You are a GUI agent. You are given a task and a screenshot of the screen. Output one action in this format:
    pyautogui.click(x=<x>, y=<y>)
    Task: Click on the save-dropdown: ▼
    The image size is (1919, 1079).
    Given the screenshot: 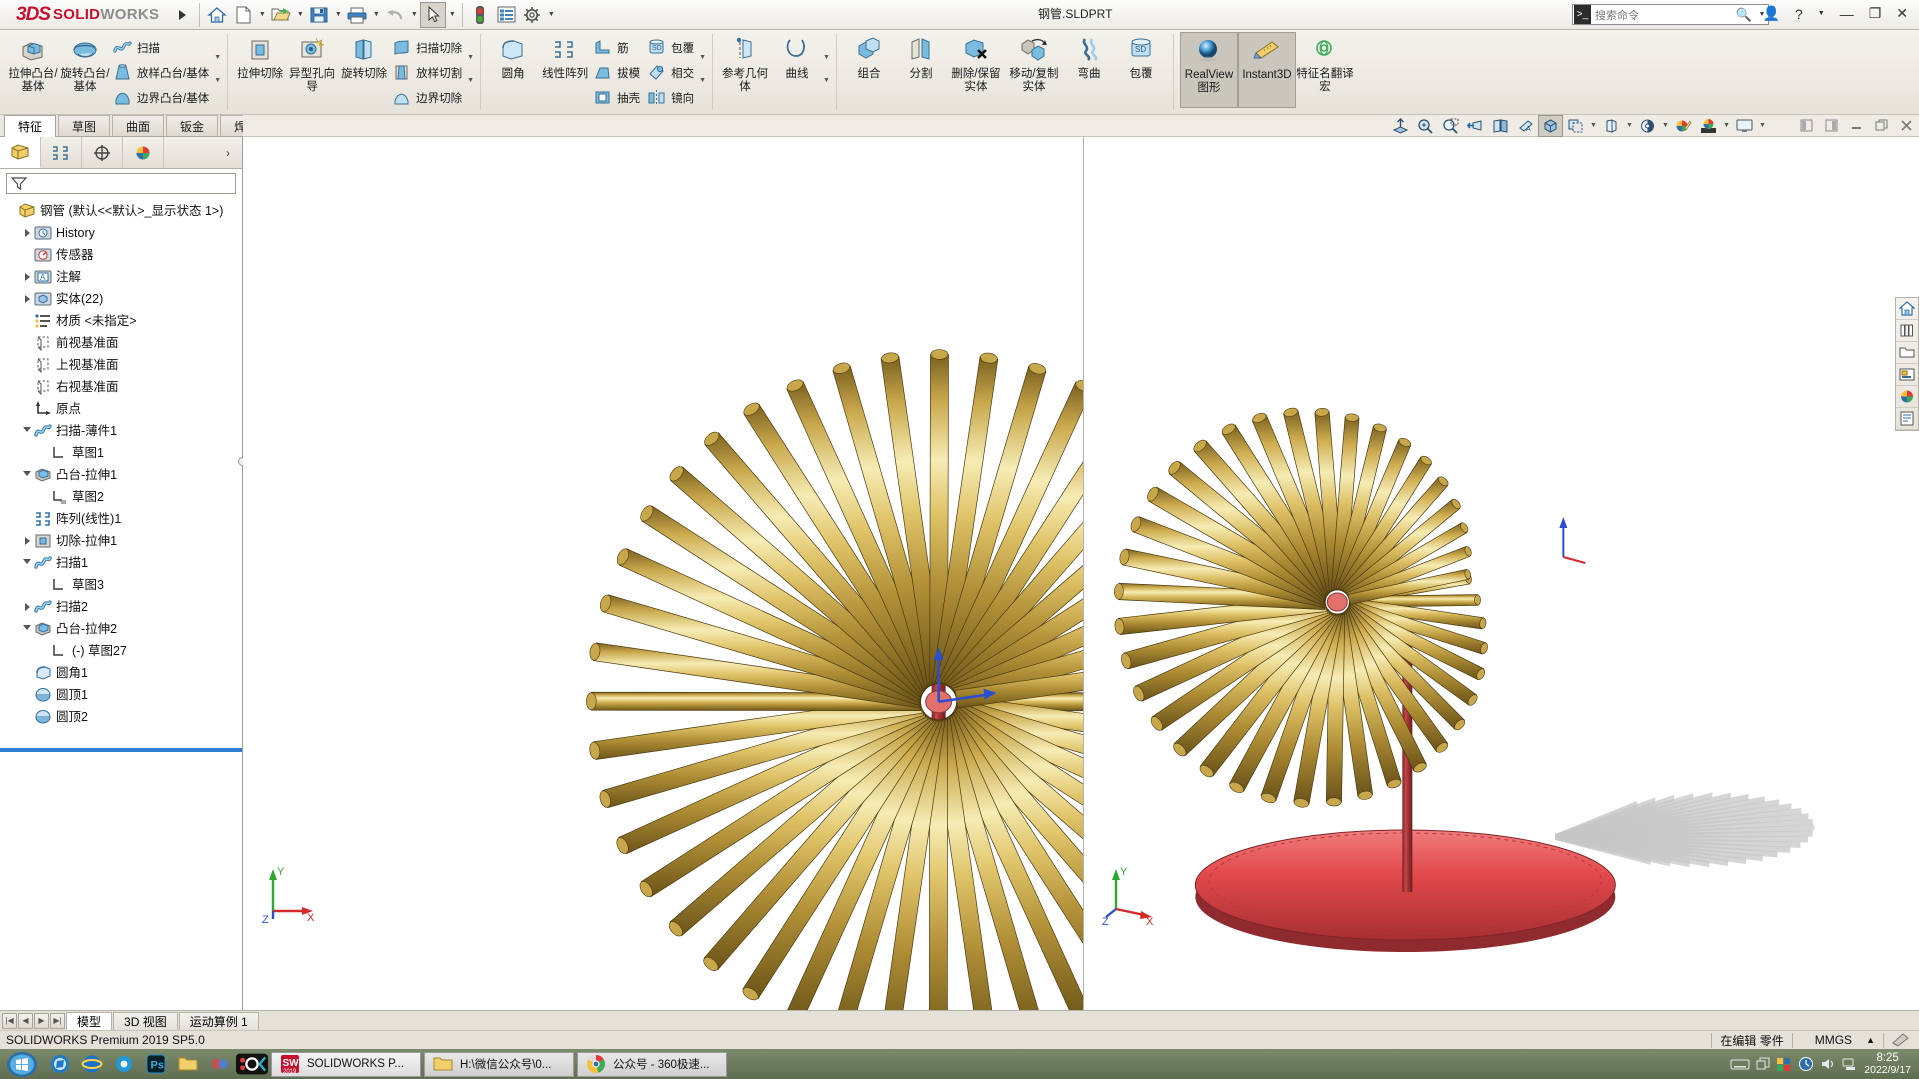 What is the action you would take?
    pyautogui.click(x=338, y=15)
    